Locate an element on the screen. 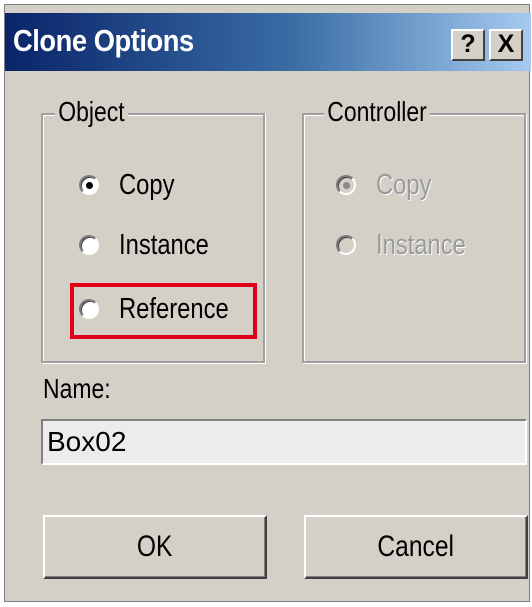 The height and width of the screenshot is (607, 532). radio-controller-instance: Instance is located at coordinates (411, 245).